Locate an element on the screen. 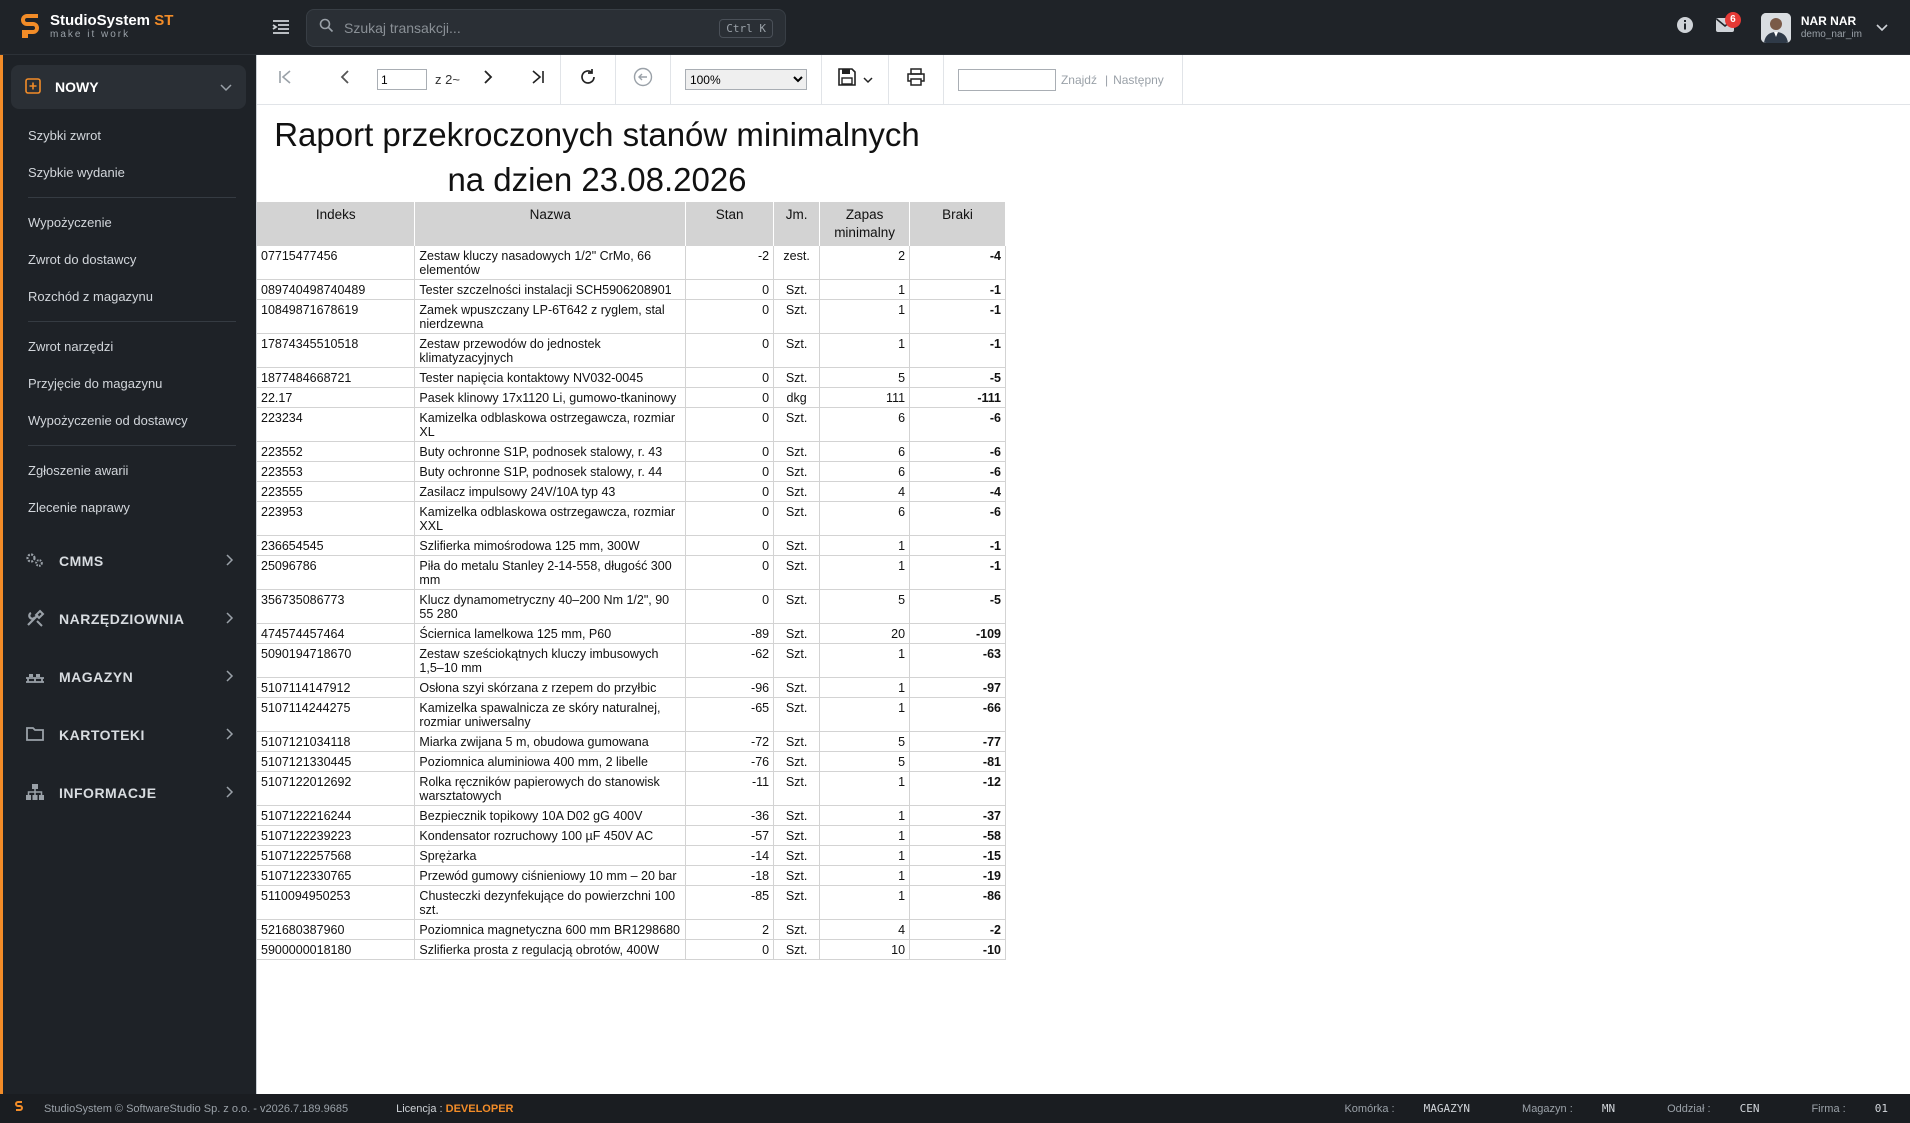 The image size is (1910, 1123). sidebar-item-zwrot-do-dostawcy: Zwrot do dostawcy is located at coordinates (128, 259).